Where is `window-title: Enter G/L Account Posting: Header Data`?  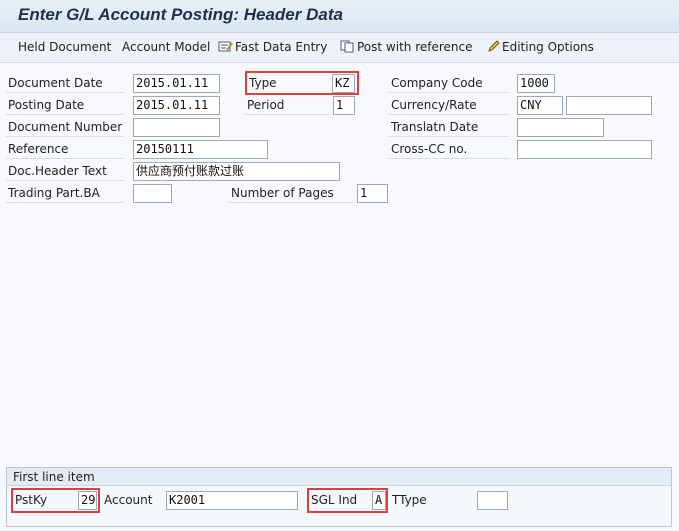 window-title: Enter G/L Account Posting: Header Data is located at coordinates (180, 14).